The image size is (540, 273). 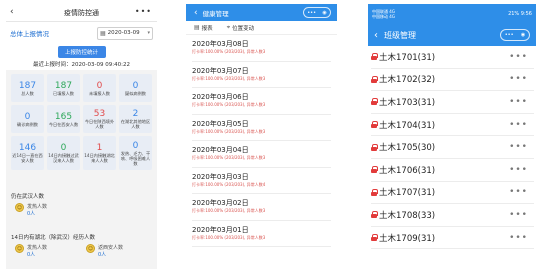 I want to click on list-item: 土木1707(31) •••, so click(x=452, y=193).